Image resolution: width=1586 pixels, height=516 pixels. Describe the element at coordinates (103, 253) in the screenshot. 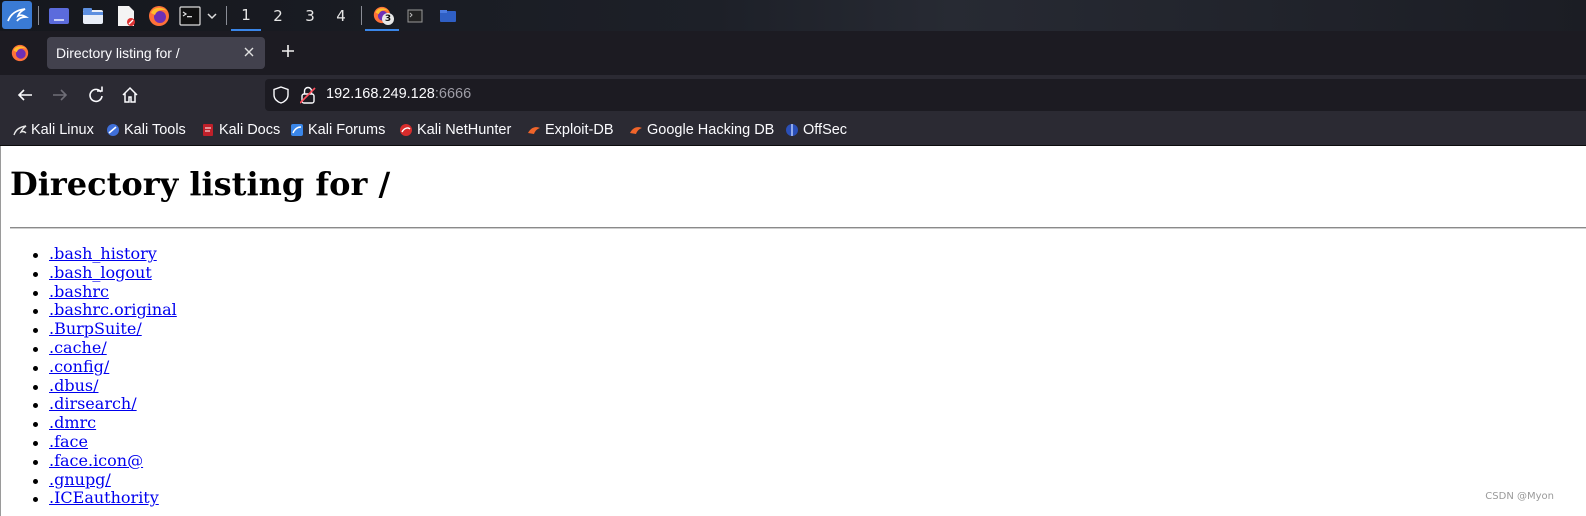

I see `file-link: .bash_history` at that location.